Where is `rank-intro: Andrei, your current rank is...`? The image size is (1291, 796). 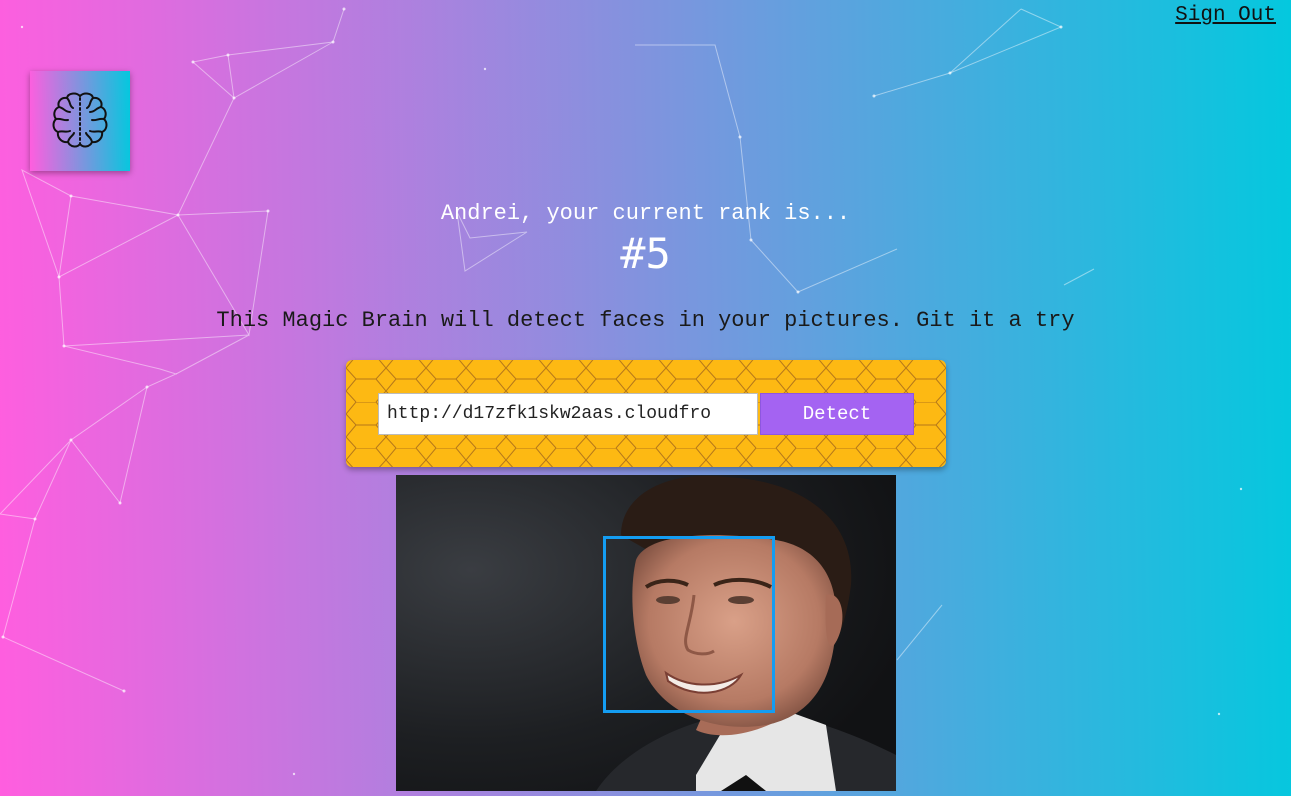
rank-intro: Andrei, your current rank is... is located at coordinates (645, 213).